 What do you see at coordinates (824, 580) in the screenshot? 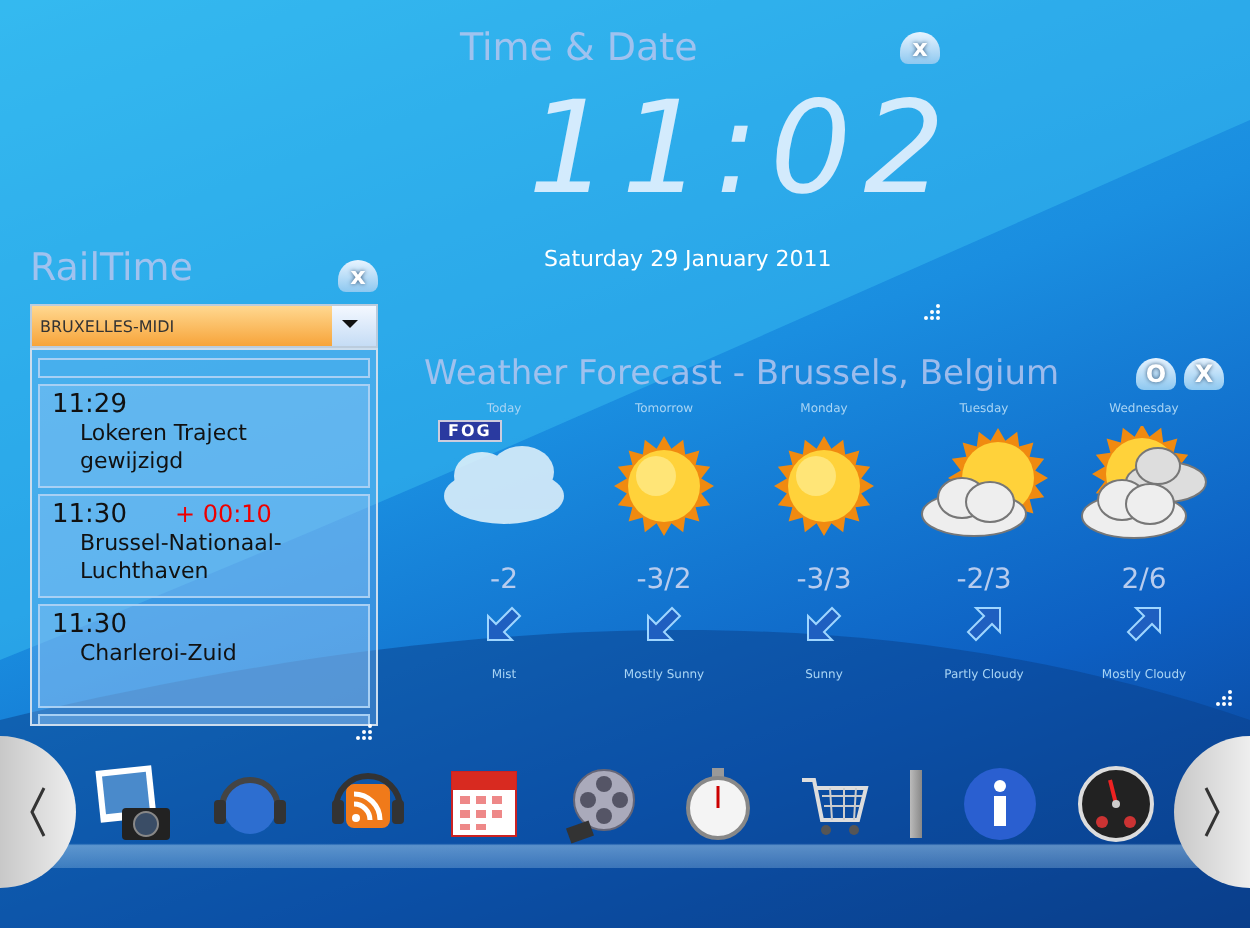
I see `temperature-text: -3/3` at bounding box center [824, 580].